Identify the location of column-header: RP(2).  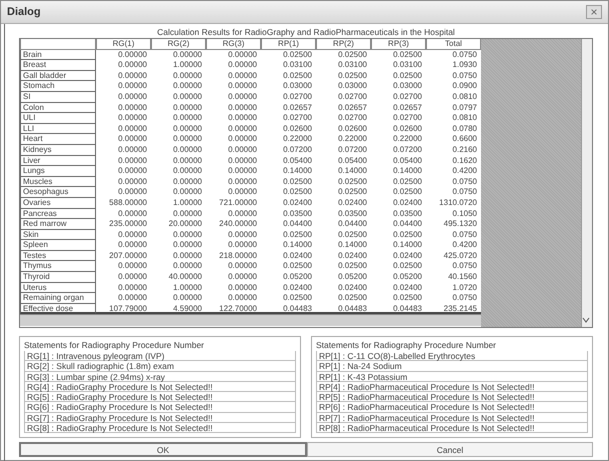
(343, 44).